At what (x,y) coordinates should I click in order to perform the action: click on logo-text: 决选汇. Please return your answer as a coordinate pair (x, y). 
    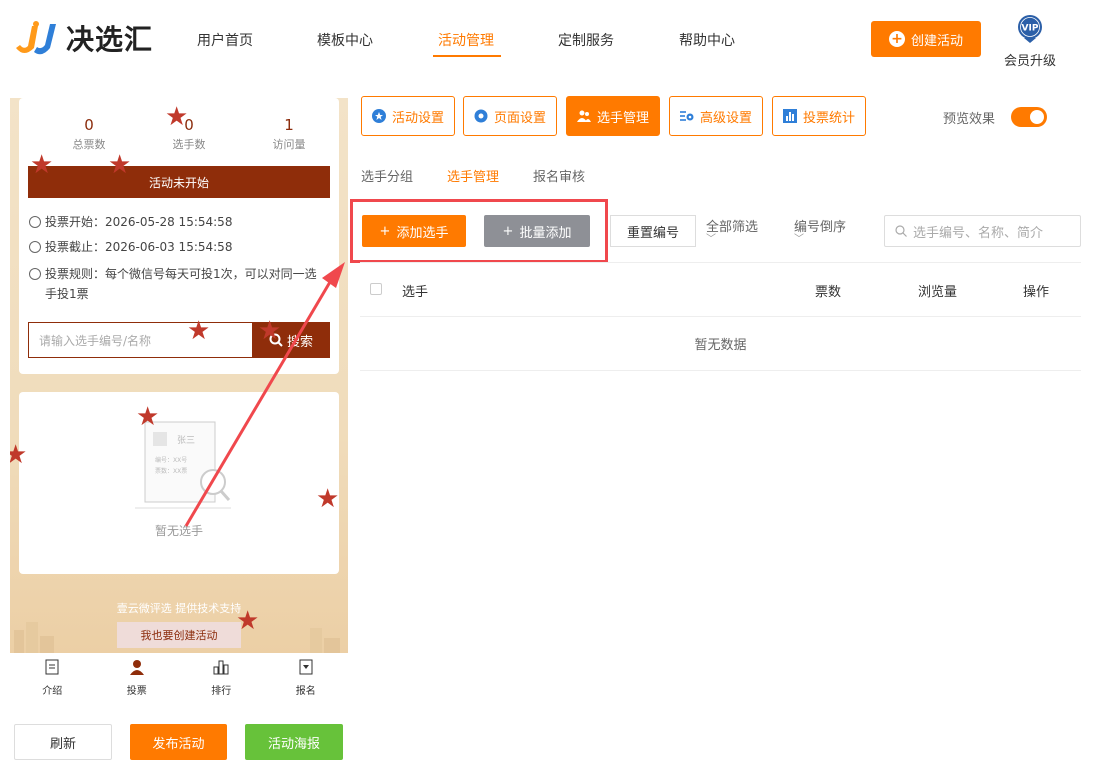
    Looking at the image, I should click on (110, 39).